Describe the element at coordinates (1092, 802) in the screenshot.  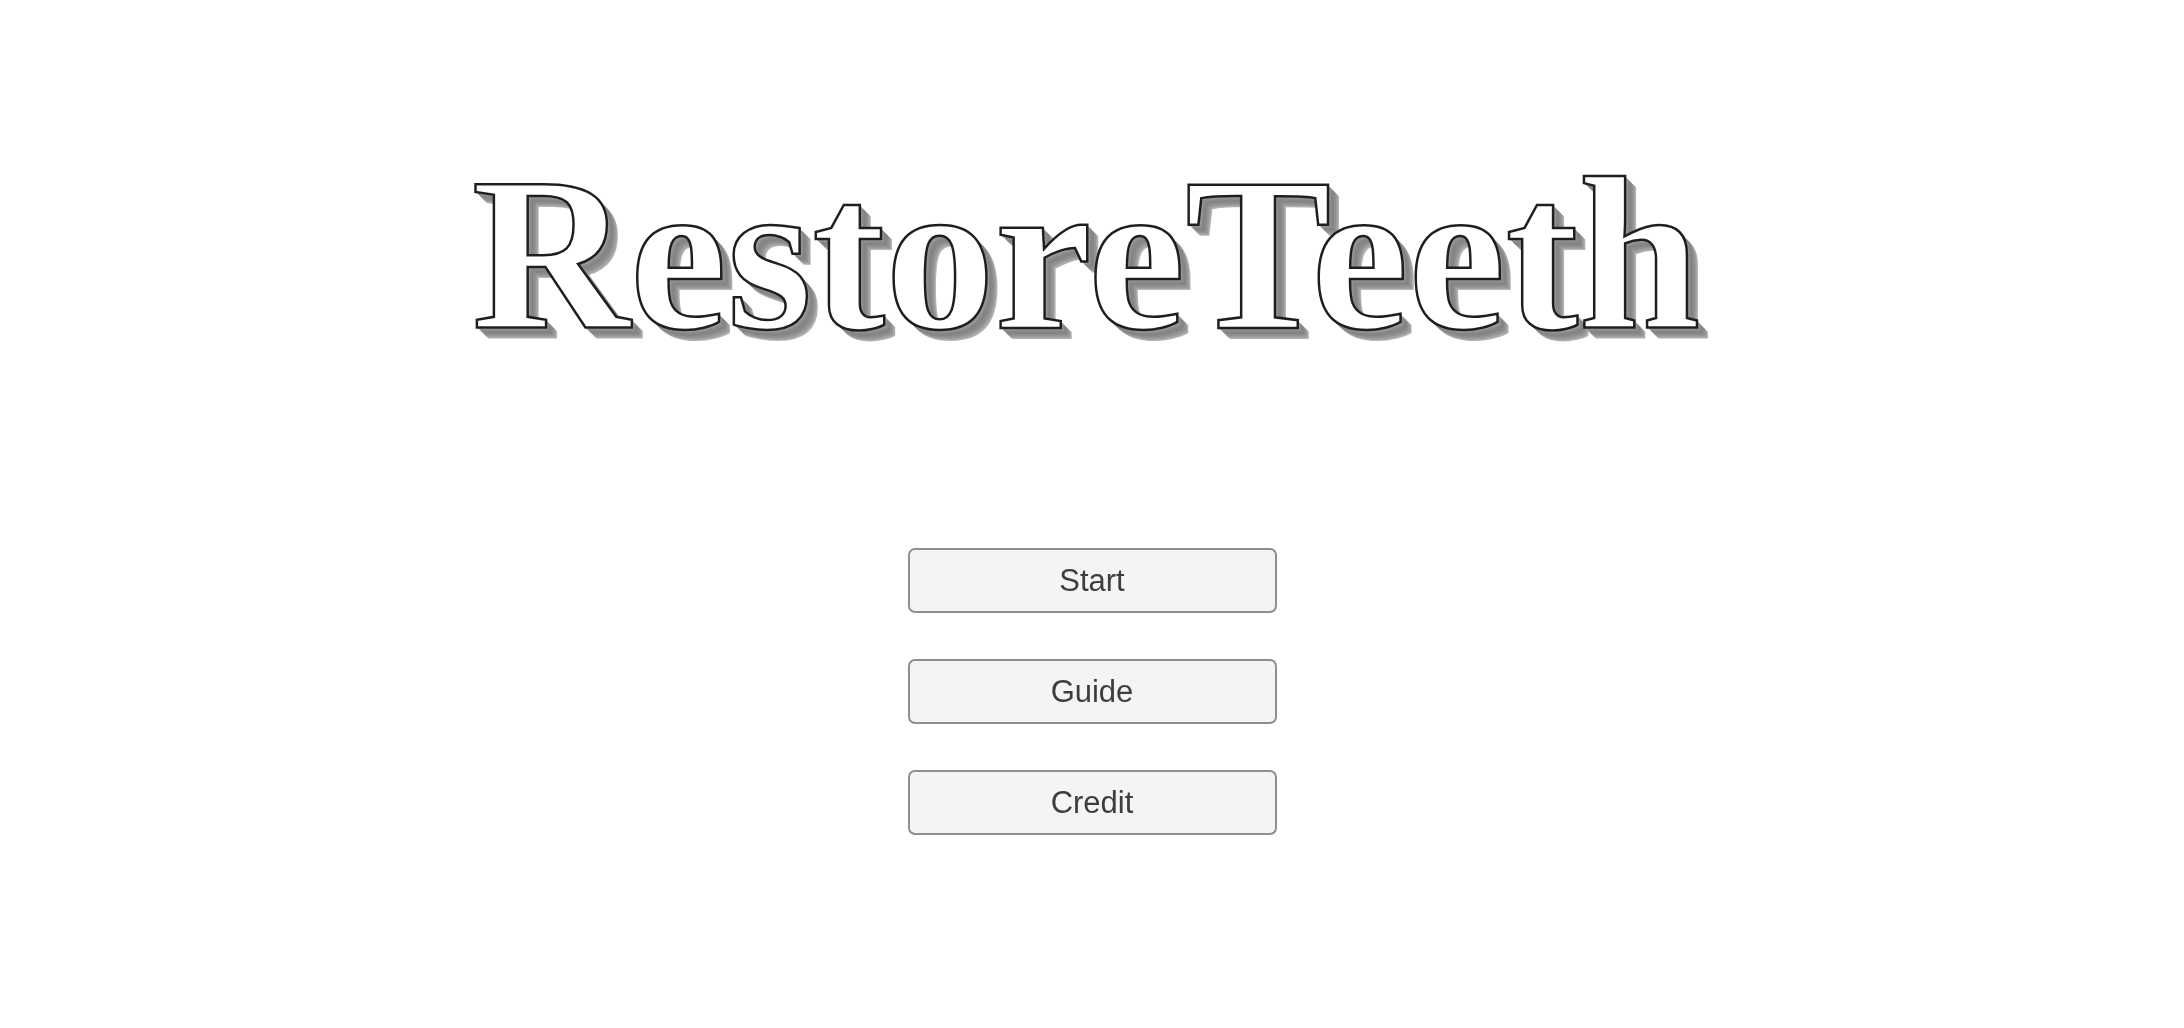
I see `menu-button: Credit` at that location.